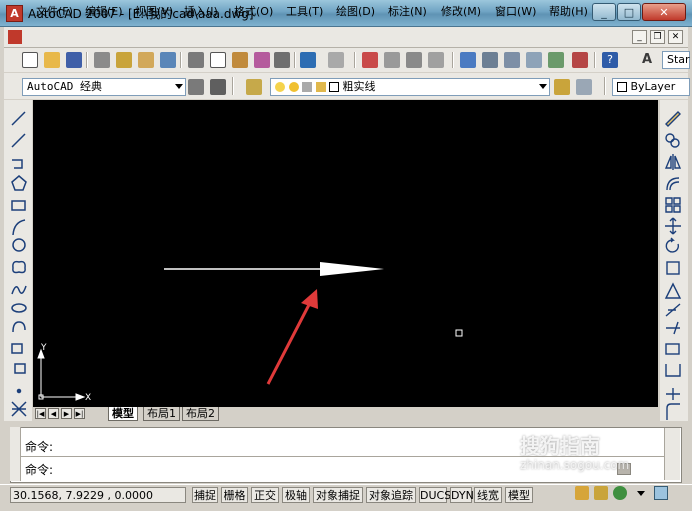 The width and height of the screenshot is (692, 511). I want to click on workspace-dropdown: AutoCAD 经典, so click(104, 87).